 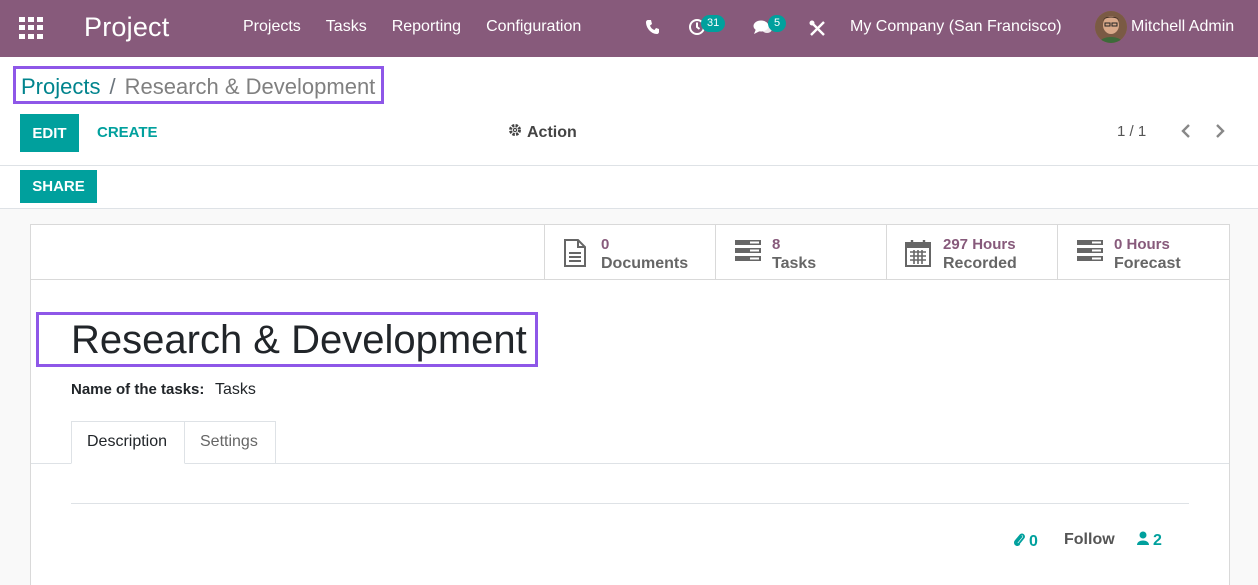 What do you see at coordinates (630, 442) in the screenshot?
I see `notebook-tabs: Description Settings` at bounding box center [630, 442].